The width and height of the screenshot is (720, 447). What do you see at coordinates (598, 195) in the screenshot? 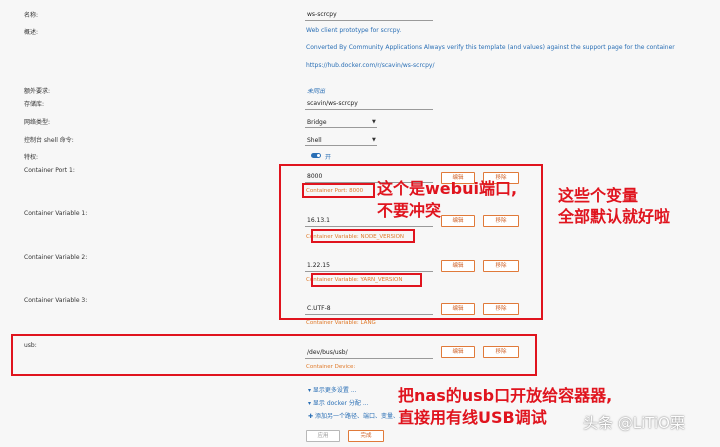
I see `annotation-variables-1: 这些个变量` at bounding box center [598, 195].